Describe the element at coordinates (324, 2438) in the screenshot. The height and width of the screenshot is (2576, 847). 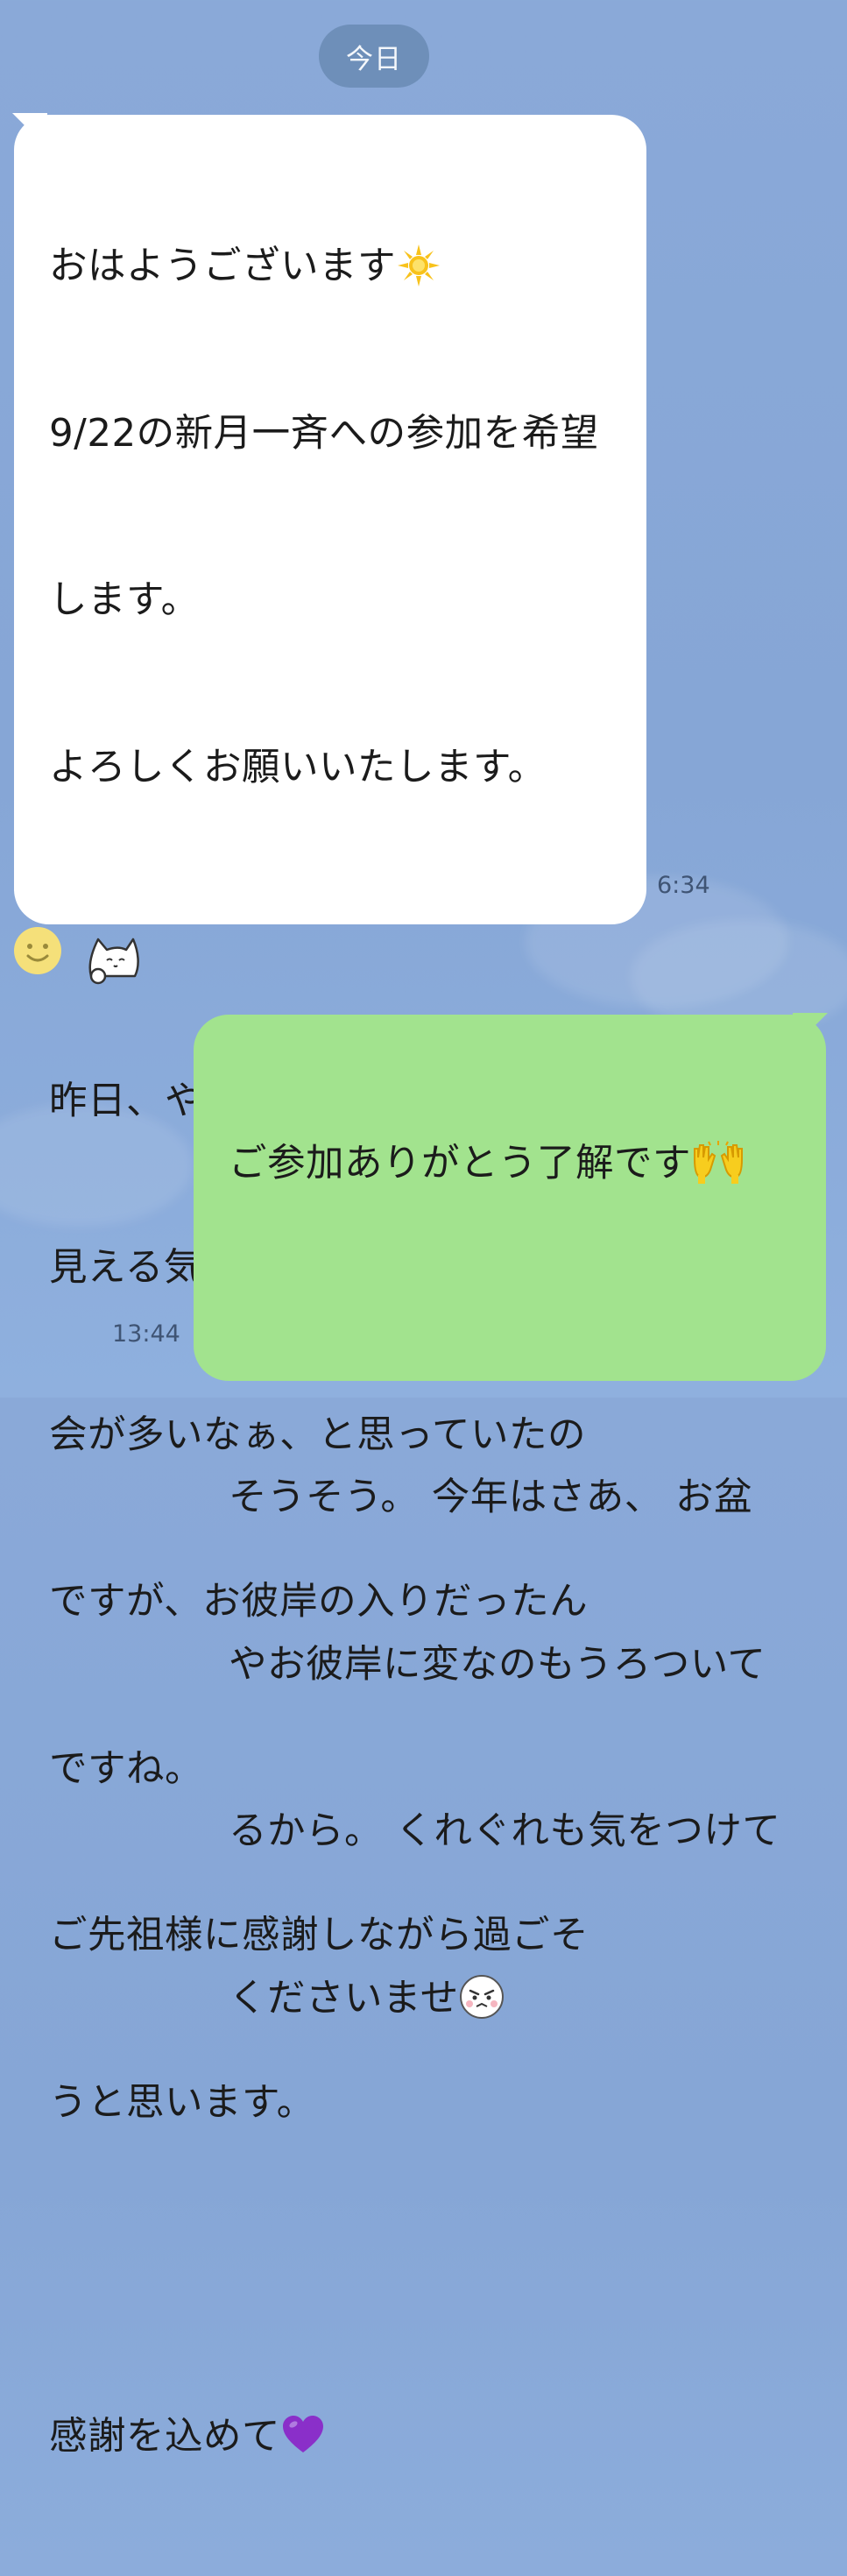
I see `message-line: 感謝を込めて` at that location.